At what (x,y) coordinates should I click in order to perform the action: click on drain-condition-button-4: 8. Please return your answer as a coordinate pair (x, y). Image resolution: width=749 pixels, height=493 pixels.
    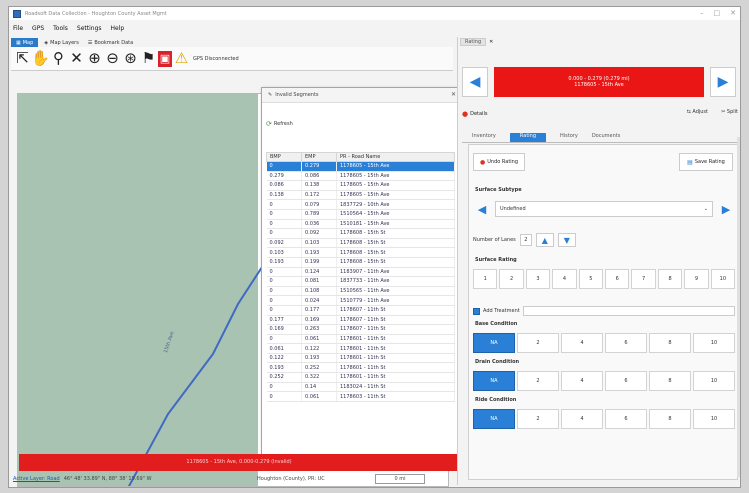
    Looking at the image, I should click on (670, 381).